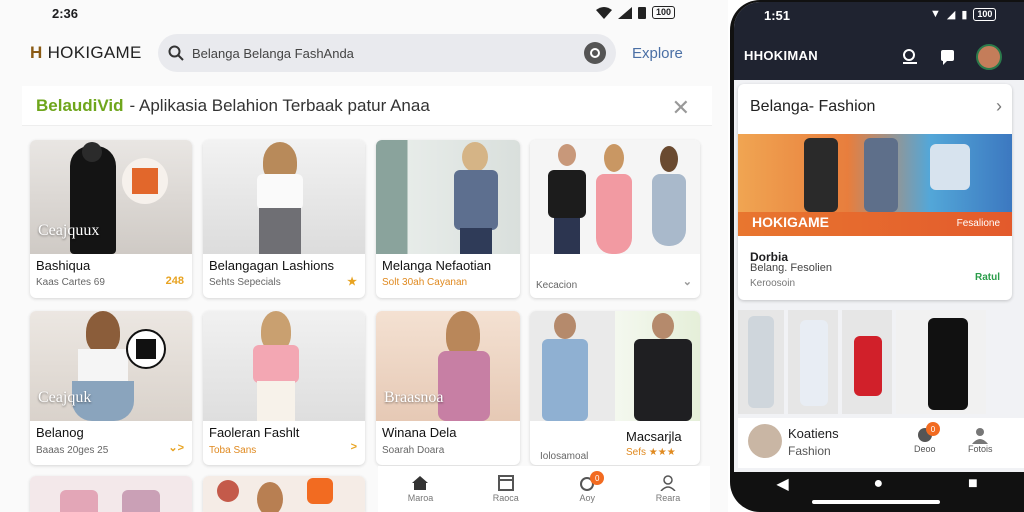 Image resolution: width=1024 pixels, height=512 pixels. Describe the element at coordinates (948, 57) in the screenshot. I see `chat-icon` at that location.